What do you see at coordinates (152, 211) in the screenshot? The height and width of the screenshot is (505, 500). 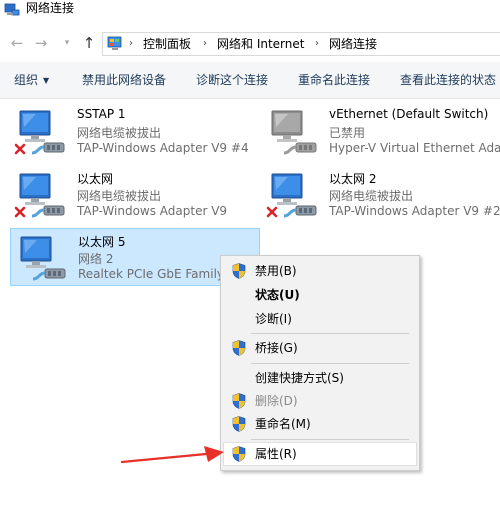 I see `connection-adapter: TAP-Windows Adapter V9` at bounding box center [152, 211].